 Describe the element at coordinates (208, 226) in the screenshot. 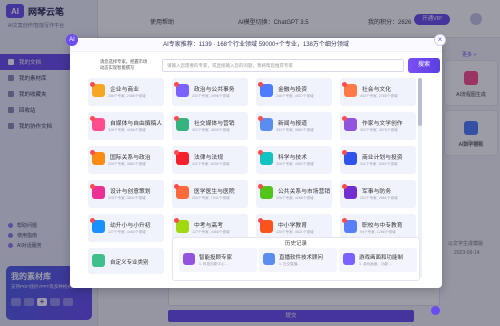

I see `category-title: 中考与高考` at that location.